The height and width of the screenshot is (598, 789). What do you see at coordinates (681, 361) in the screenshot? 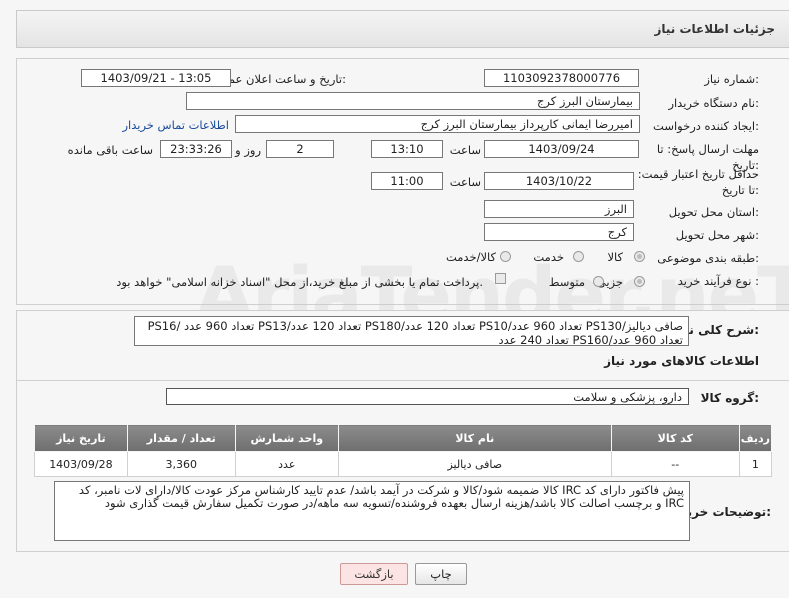
I see `goods-info-heading: اطلاعات کالاهای مورد نیاز` at bounding box center [681, 361].